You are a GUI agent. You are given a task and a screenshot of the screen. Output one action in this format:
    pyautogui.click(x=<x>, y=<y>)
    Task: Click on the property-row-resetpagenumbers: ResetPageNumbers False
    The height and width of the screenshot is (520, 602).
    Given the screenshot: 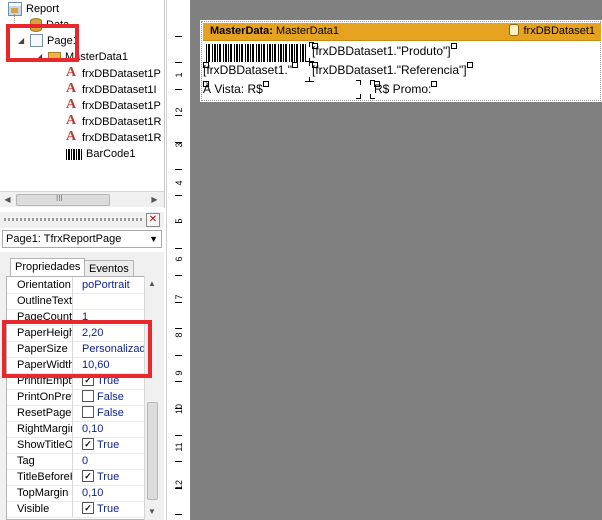 What is the action you would take?
    pyautogui.click(x=76, y=413)
    